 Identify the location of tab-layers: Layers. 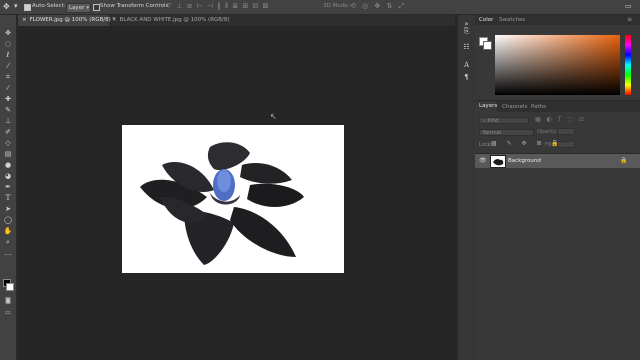
(486, 106).